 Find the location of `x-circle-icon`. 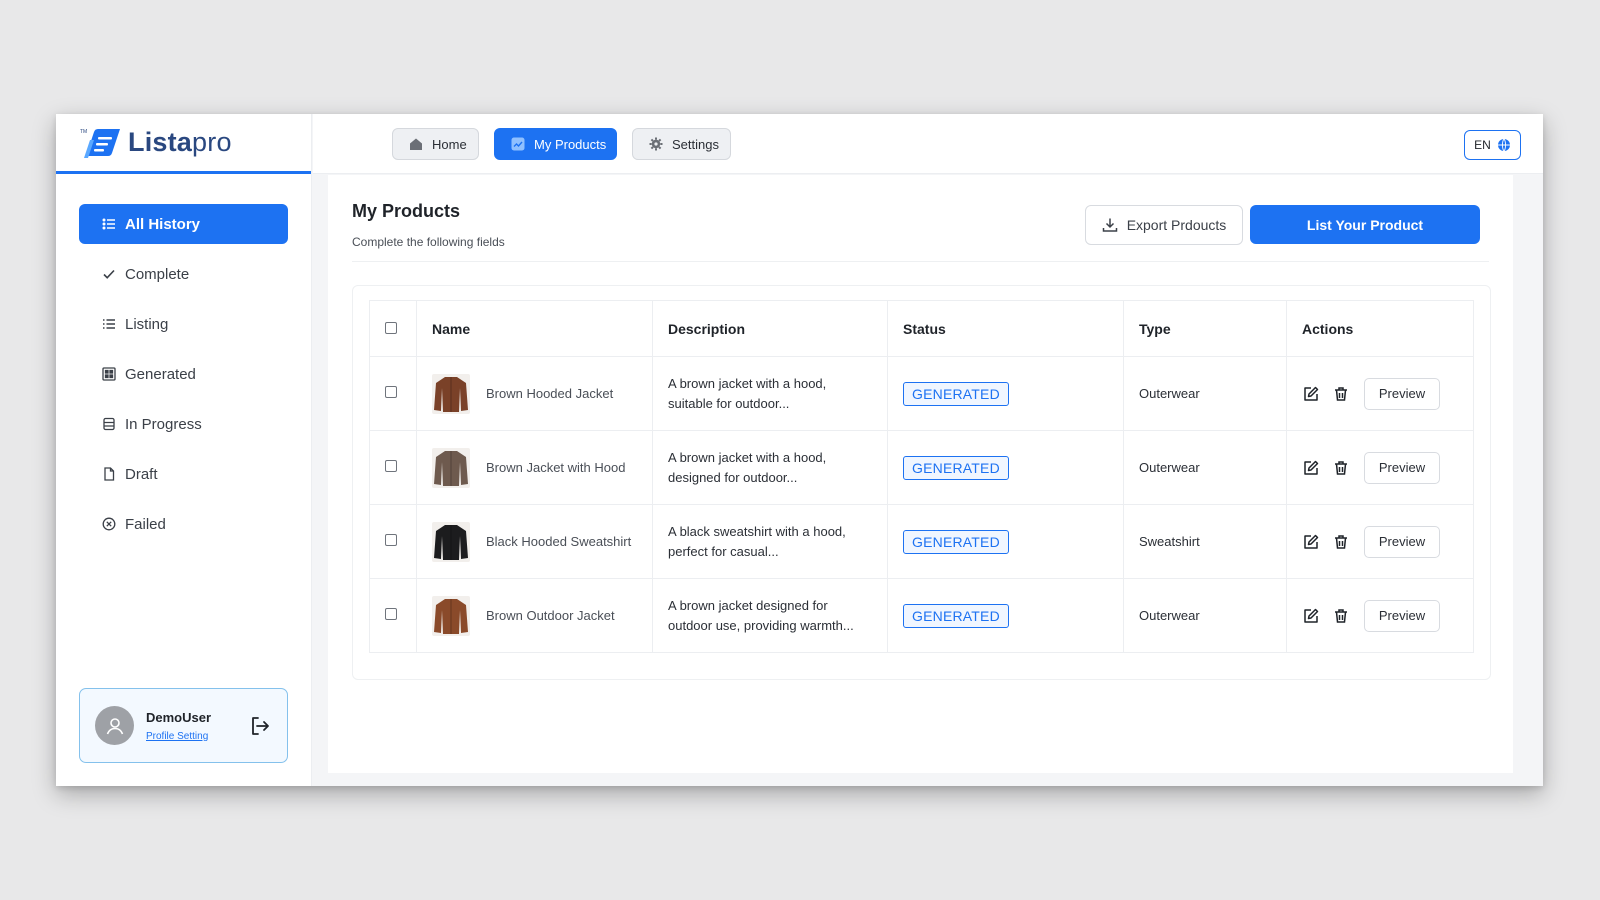

x-circle-icon is located at coordinates (109, 524).